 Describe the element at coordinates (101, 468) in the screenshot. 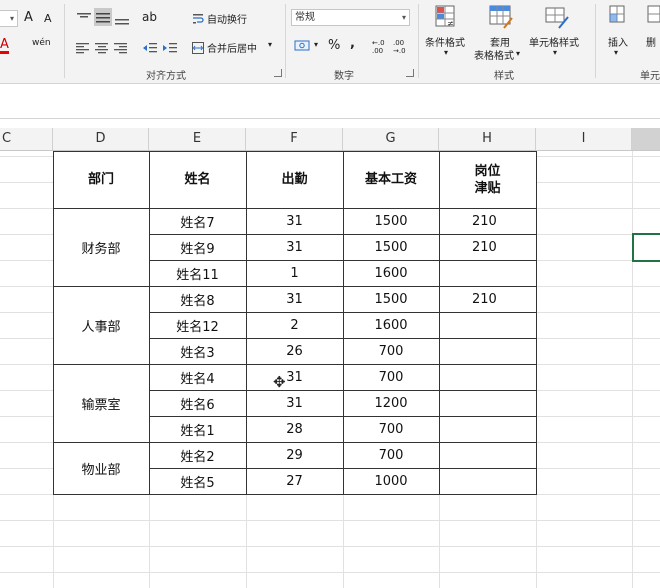

I see `dept-cell: 物业部` at that location.